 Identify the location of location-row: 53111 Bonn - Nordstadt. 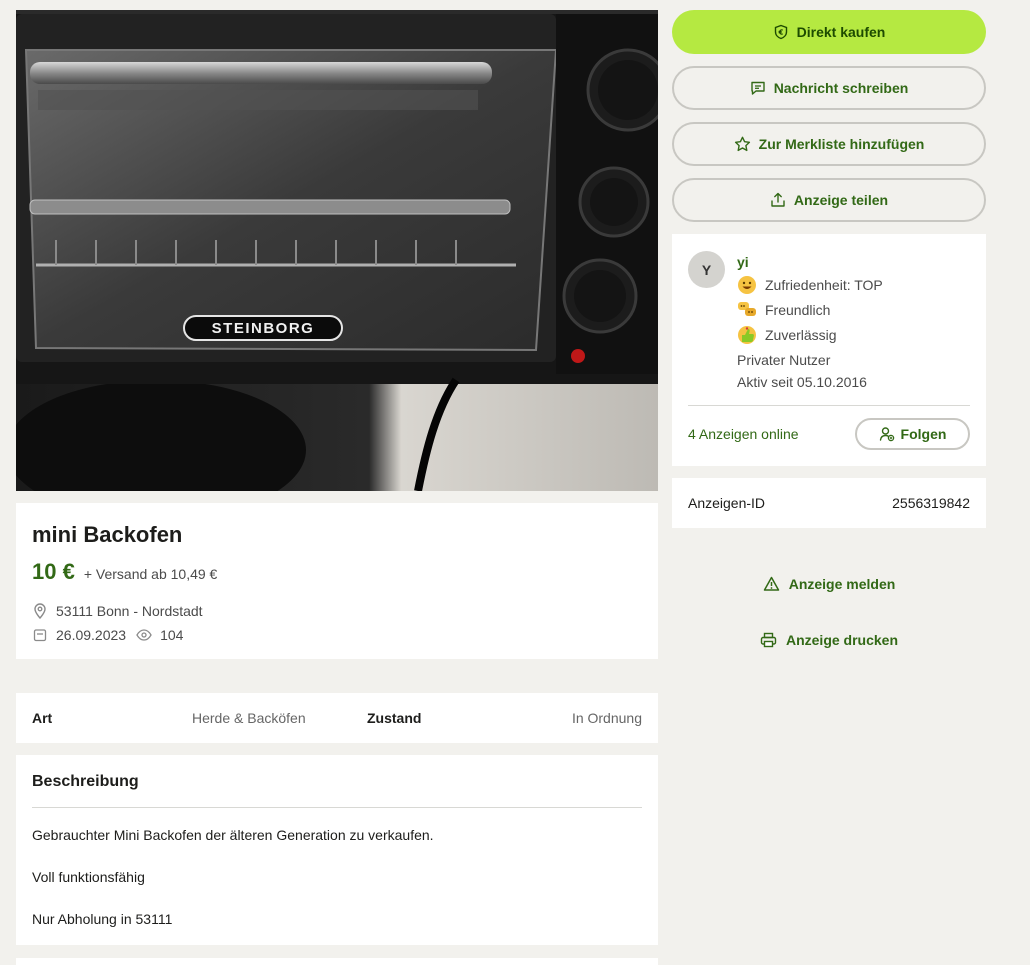
(337, 611).